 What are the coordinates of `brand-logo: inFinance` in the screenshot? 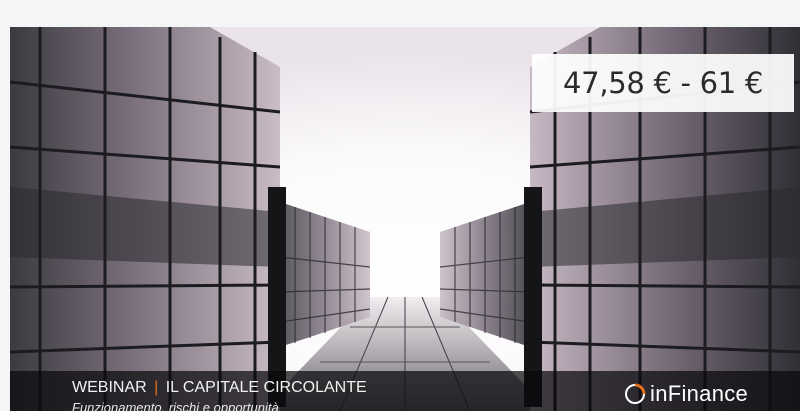 It's located at (685, 394).